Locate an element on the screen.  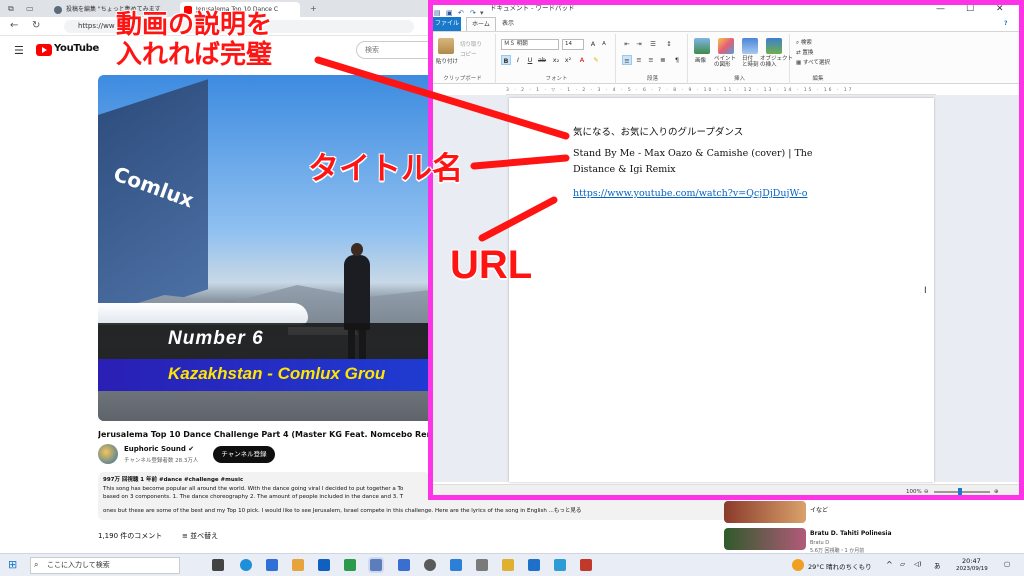
menu-home: ホーム is located at coordinates (481, 24).